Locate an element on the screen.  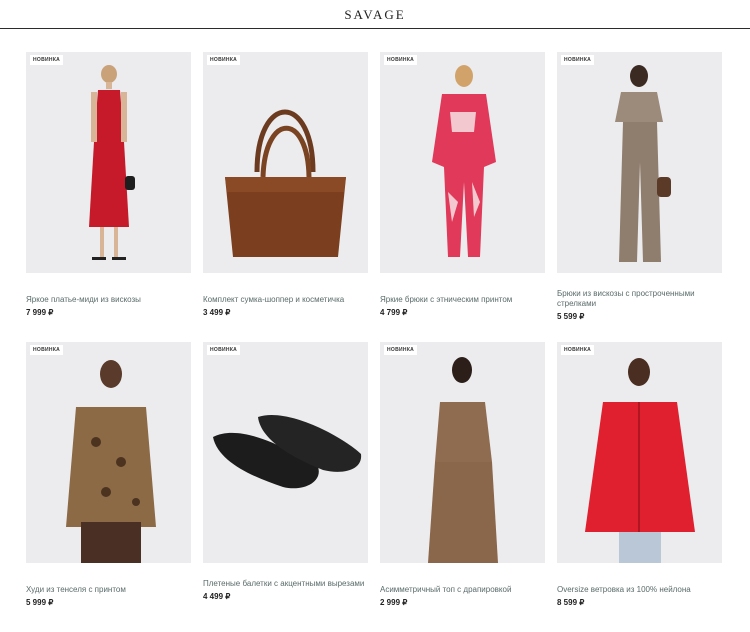
red-dress-photo is located at coordinates (112, 162).